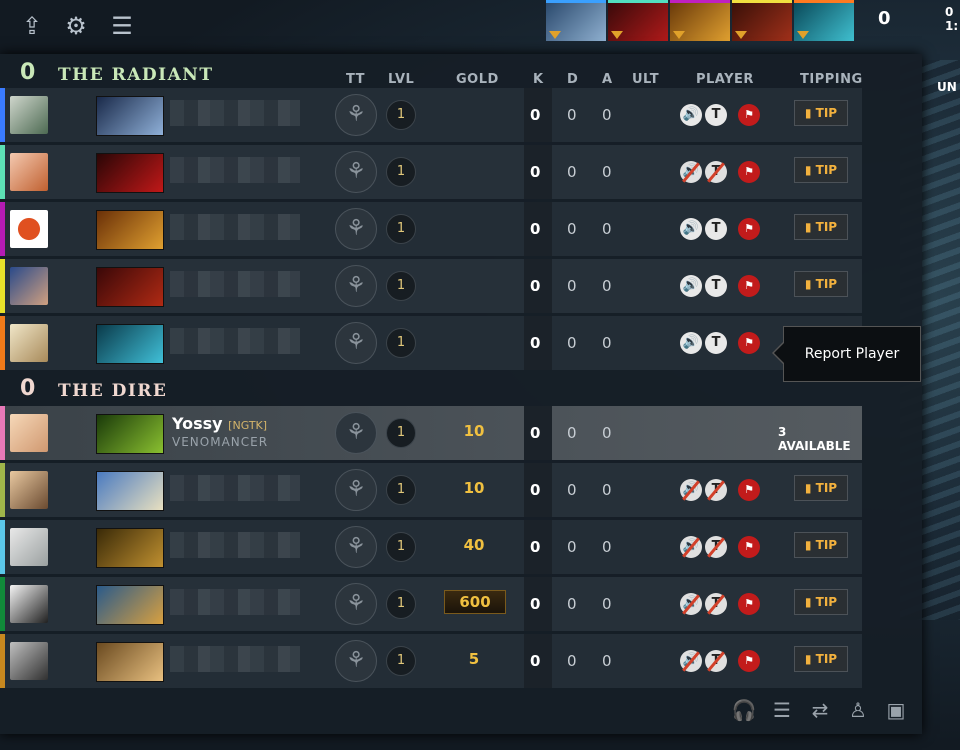 The width and height of the screenshot is (960, 750). Describe the element at coordinates (896, 710) in the screenshot. I see `minimize-icon: ▣` at that location.